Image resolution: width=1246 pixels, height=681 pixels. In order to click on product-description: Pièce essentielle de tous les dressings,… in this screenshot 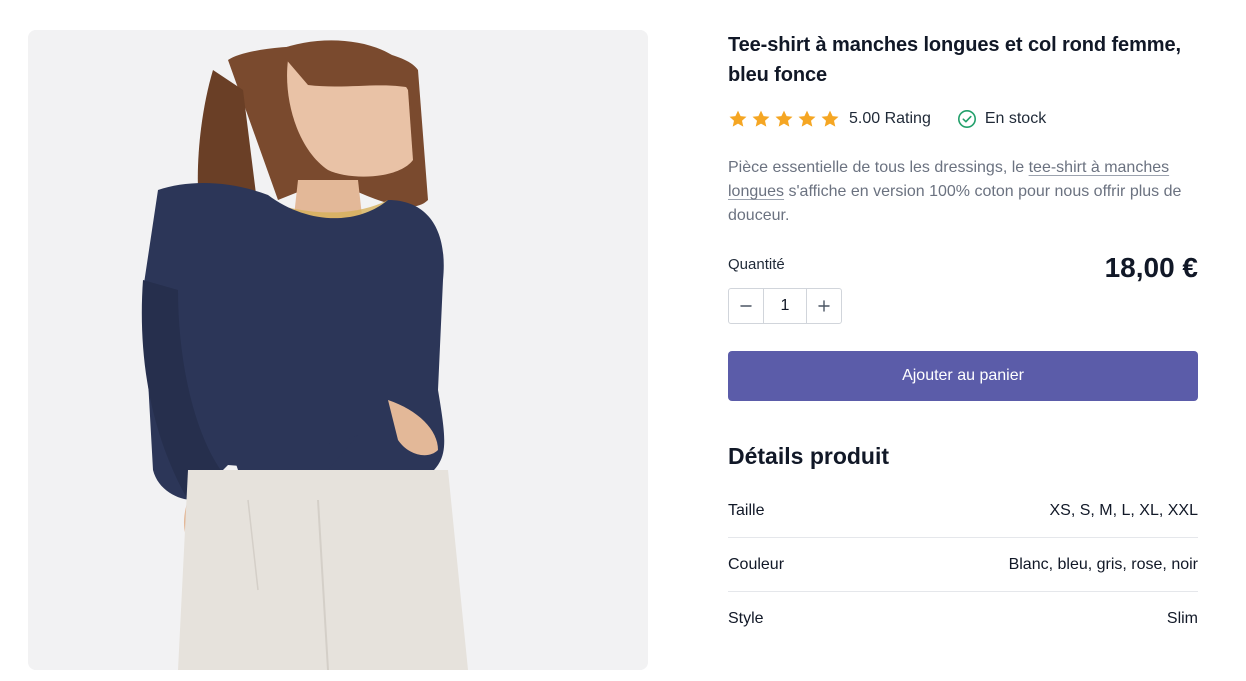, I will do `click(963, 192)`.